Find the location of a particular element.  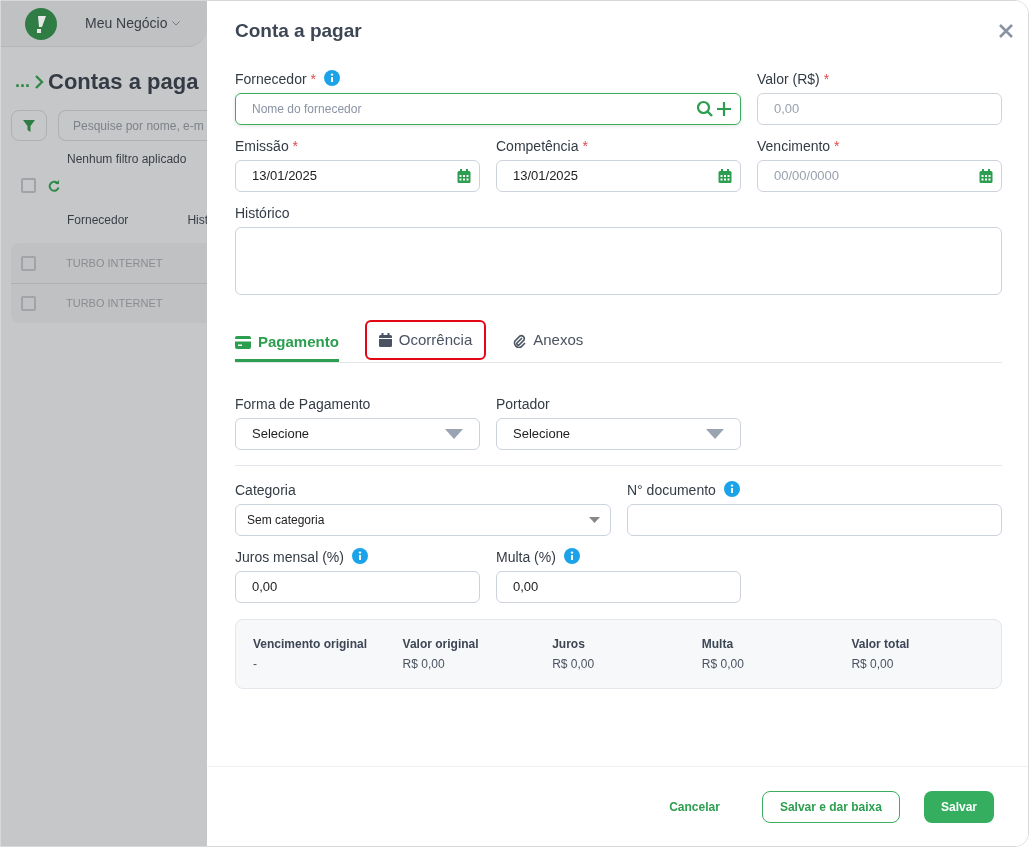

business-selector: Meu Negócio is located at coordinates (126, 23).